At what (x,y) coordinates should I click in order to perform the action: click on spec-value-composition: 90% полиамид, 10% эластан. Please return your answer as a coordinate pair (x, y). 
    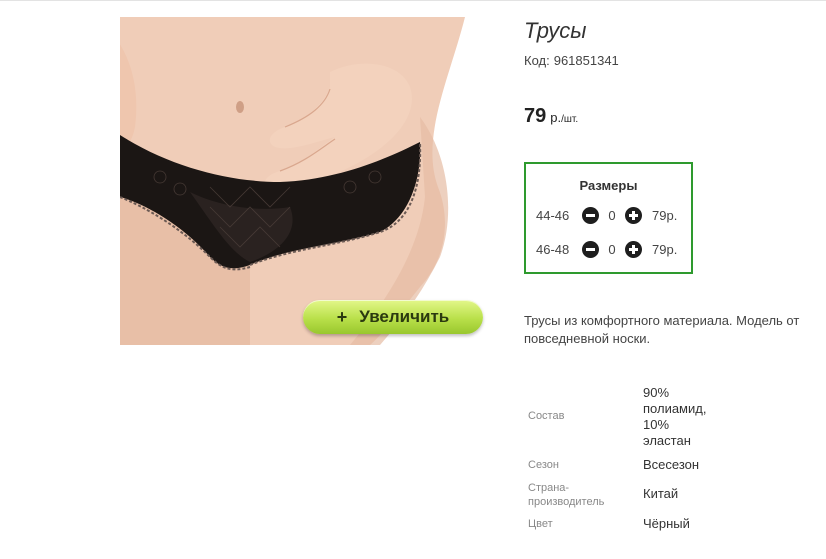
    Looking at the image, I should click on (674, 417).